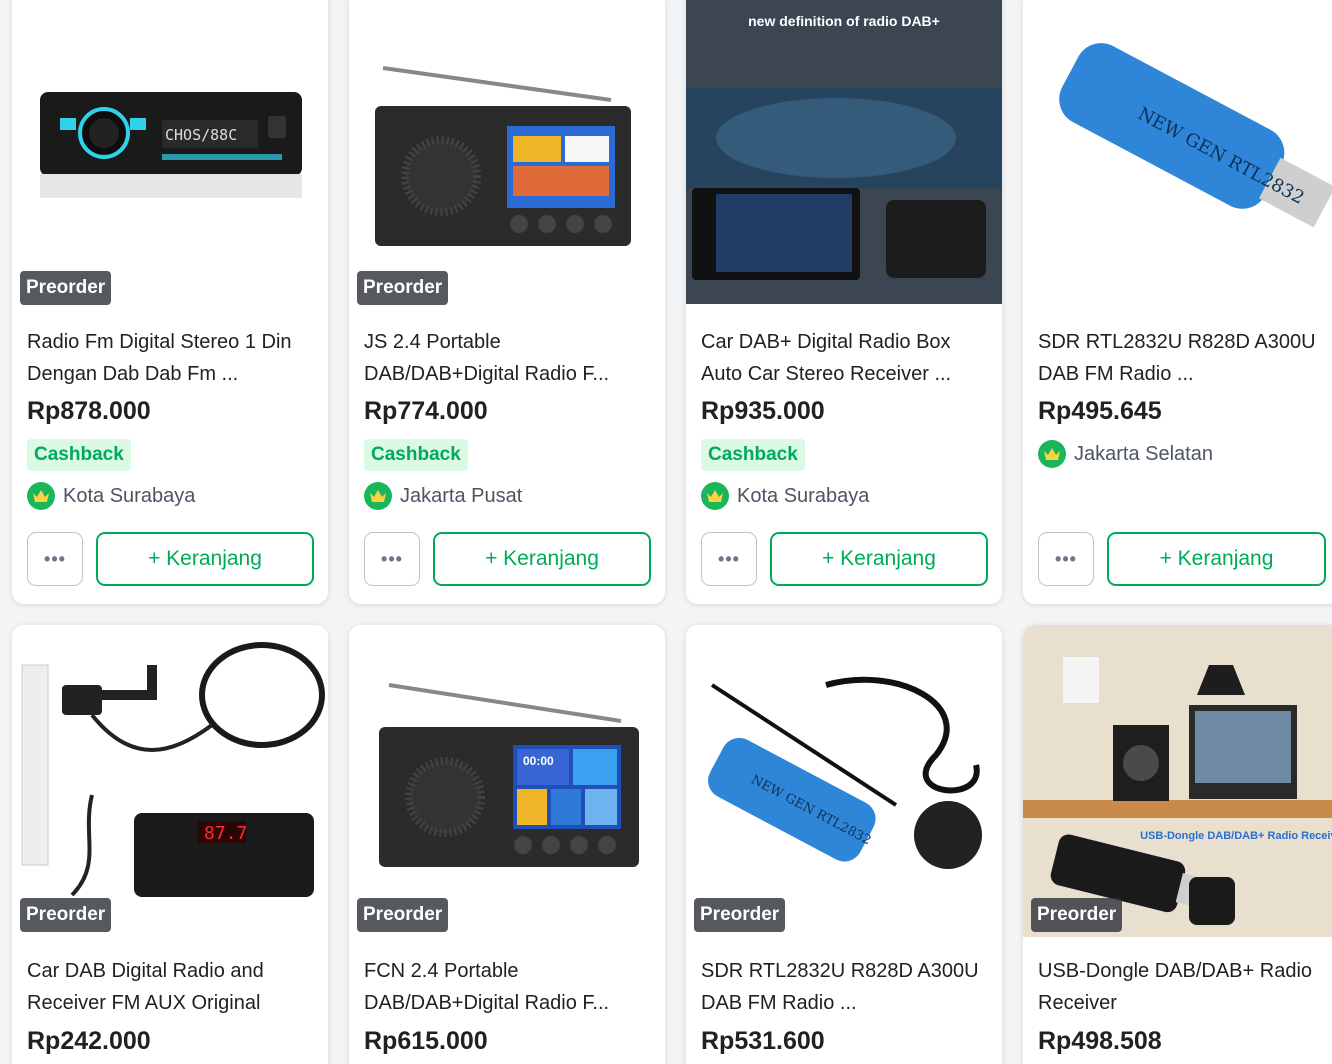 This screenshot has width=1332, height=1064. I want to click on product-price: Rp935.000, so click(763, 411).